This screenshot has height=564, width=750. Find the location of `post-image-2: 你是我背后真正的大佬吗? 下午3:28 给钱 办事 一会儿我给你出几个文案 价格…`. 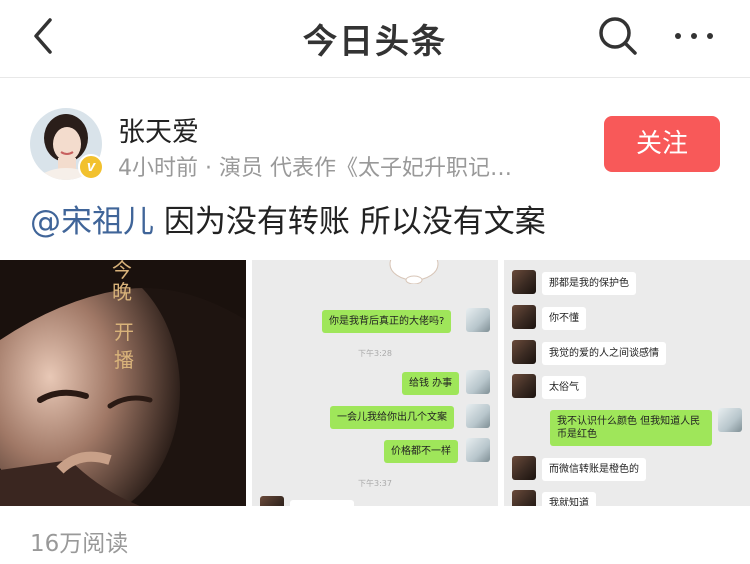

post-image-2: 你是我背后真正的大佬吗? 下午3:28 给钱 办事 一会儿我给你出几个文案 价格… is located at coordinates (375, 383).